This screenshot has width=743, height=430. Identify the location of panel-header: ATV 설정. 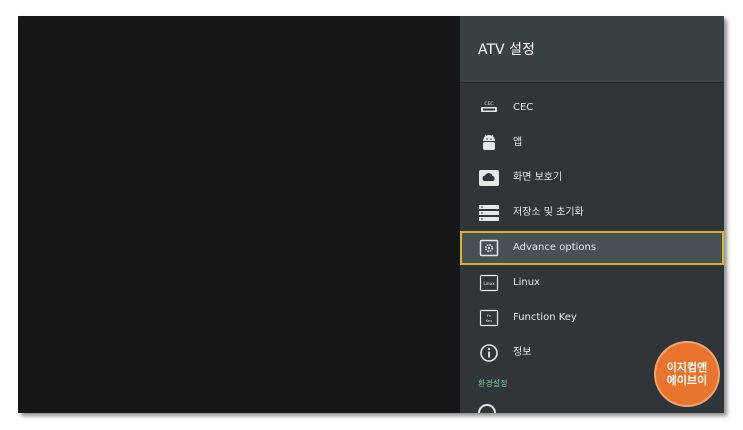
(592, 49).